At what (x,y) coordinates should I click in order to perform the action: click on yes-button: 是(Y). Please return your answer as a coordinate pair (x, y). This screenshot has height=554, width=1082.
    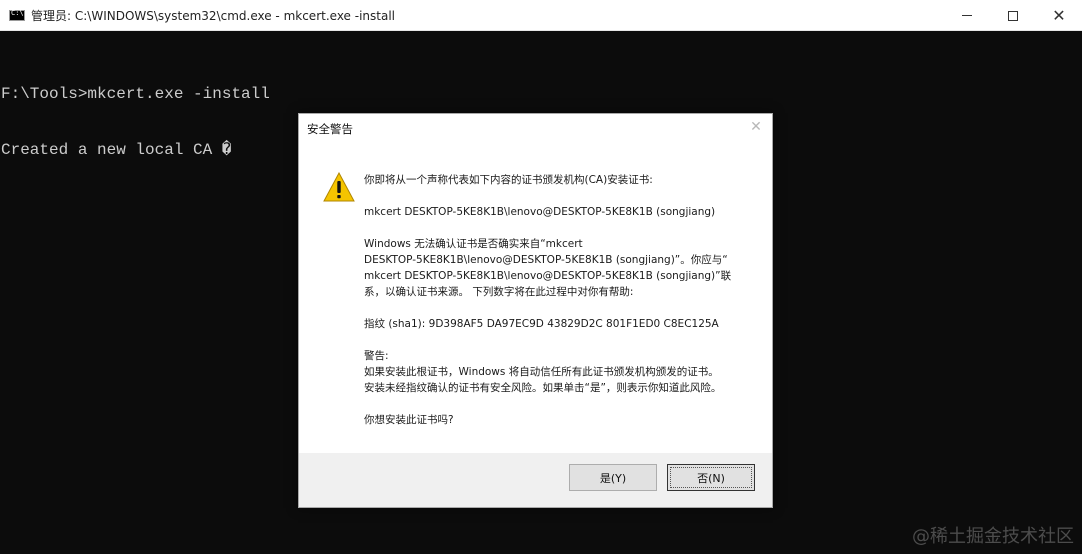
    Looking at the image, I should click on (613, 477).